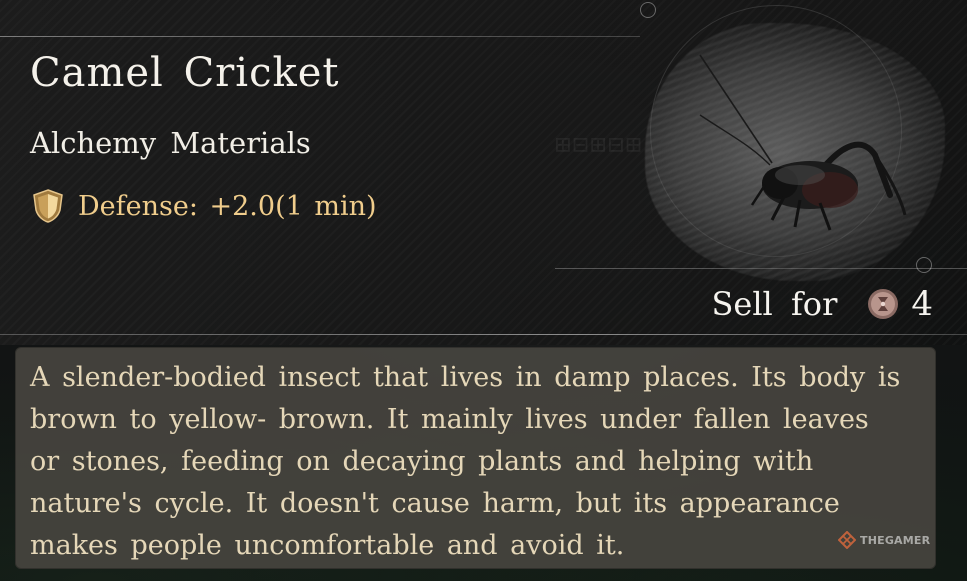 The width and height of the screenshot is (967, 581). I want to click on site-watermark: THEGAMER, so click(884, 540).